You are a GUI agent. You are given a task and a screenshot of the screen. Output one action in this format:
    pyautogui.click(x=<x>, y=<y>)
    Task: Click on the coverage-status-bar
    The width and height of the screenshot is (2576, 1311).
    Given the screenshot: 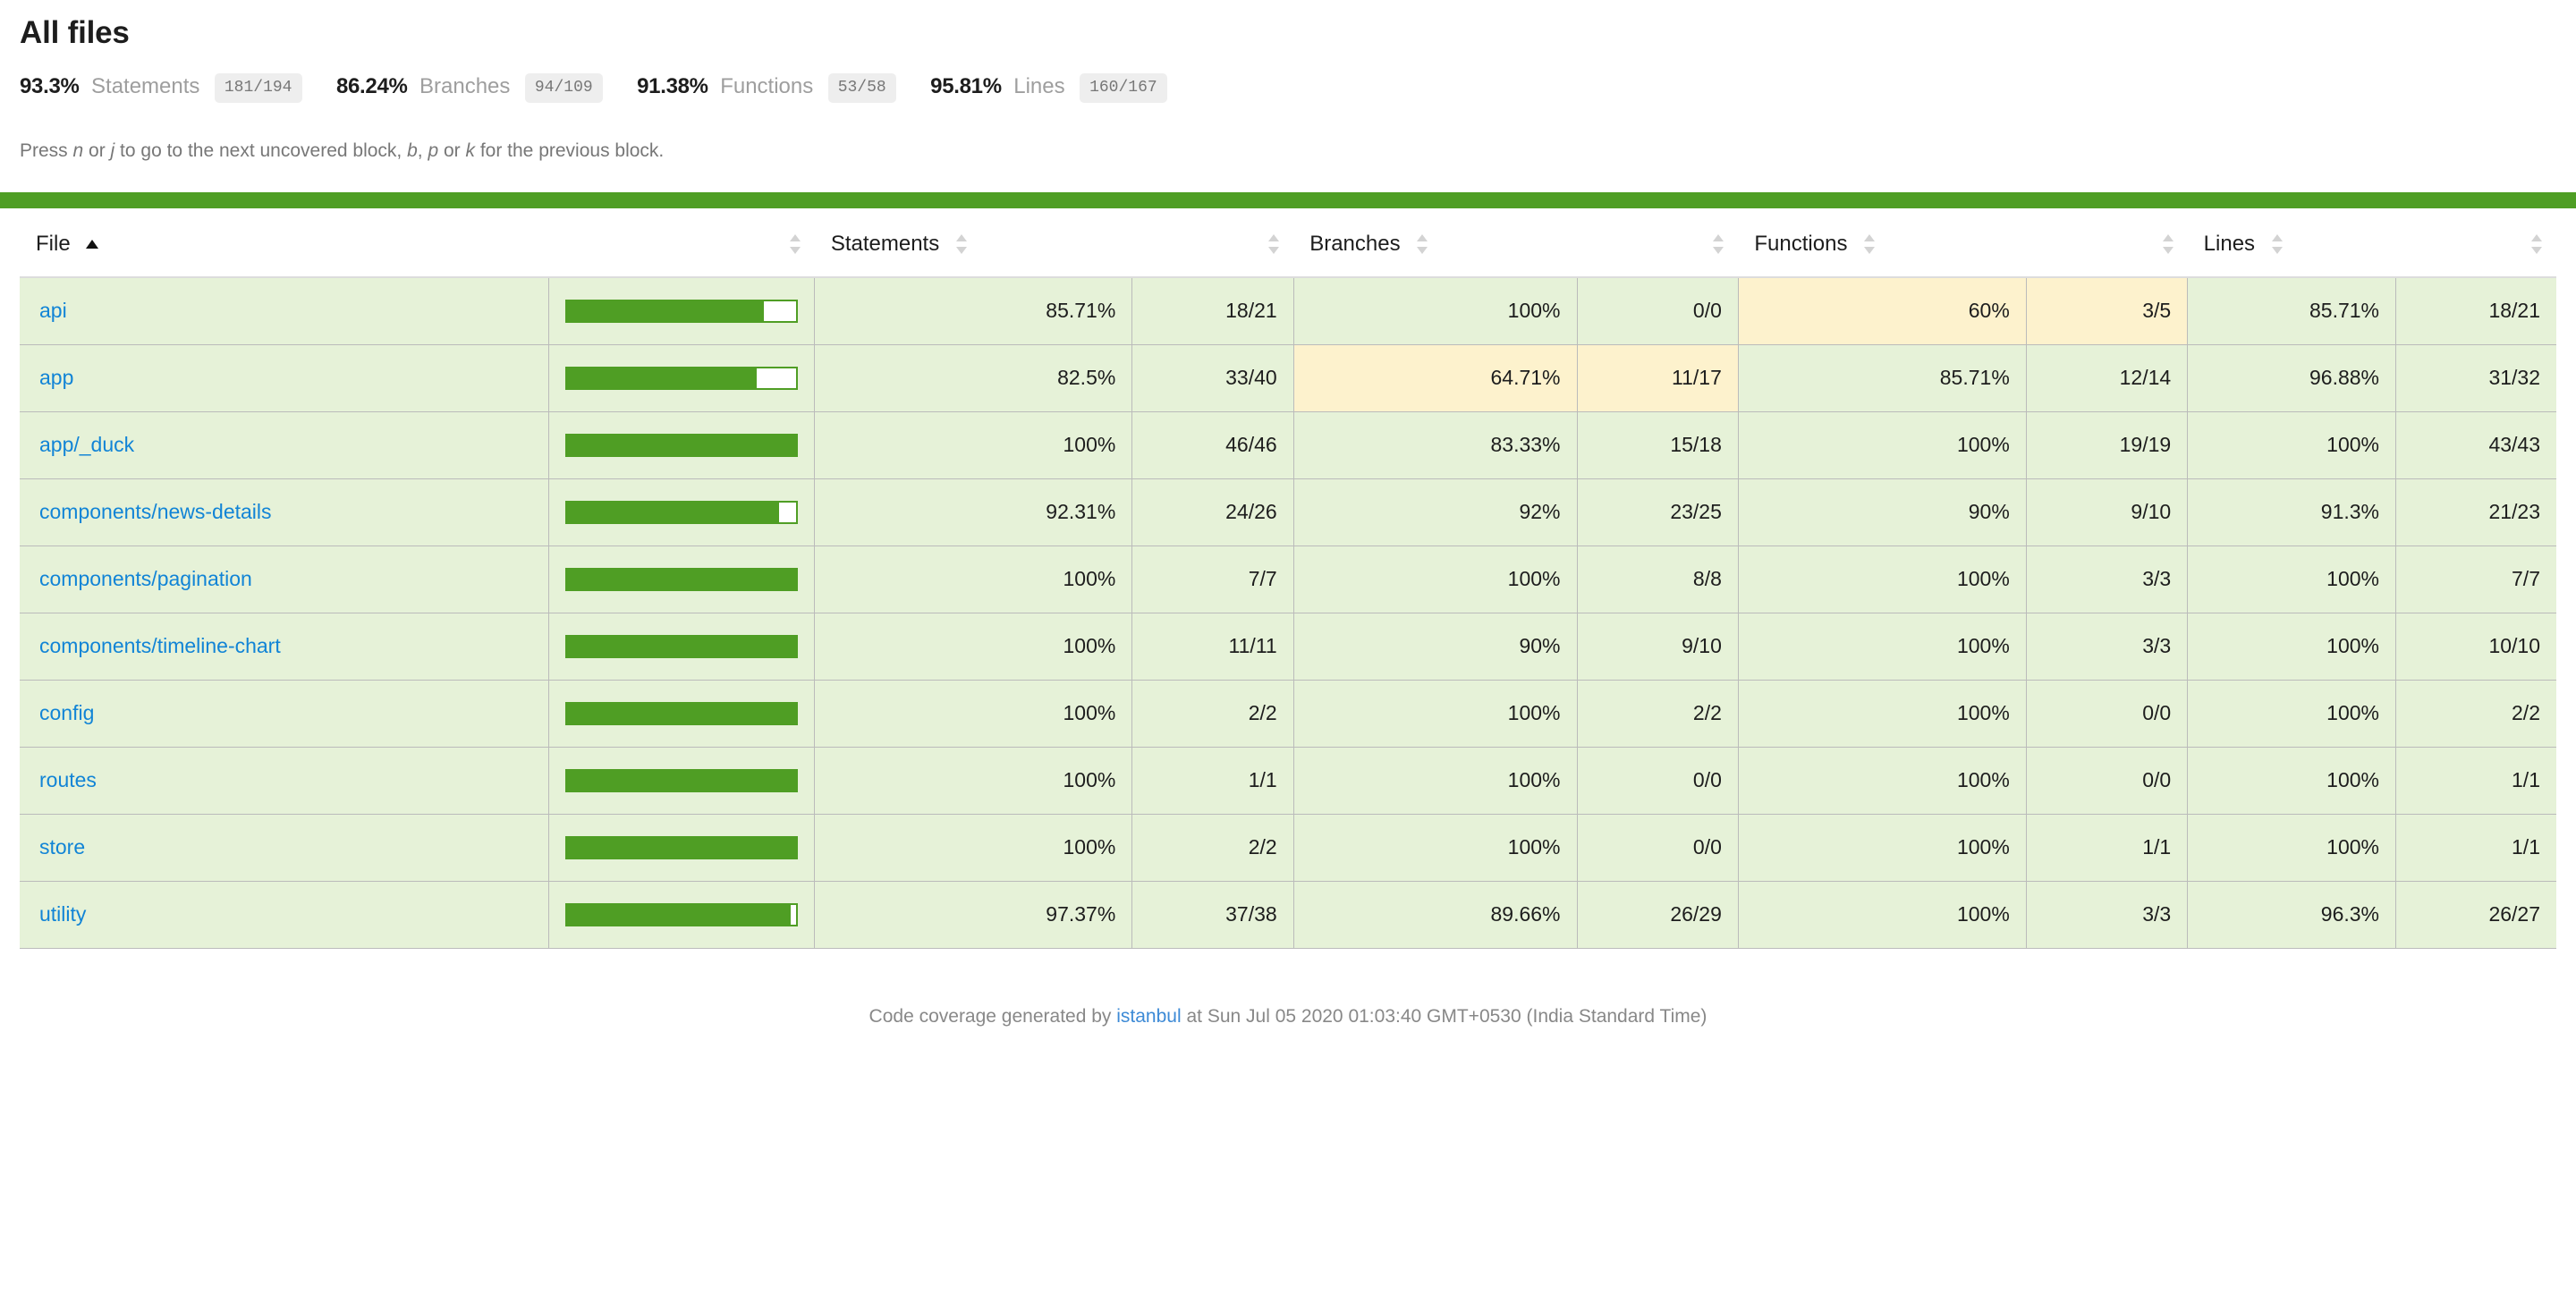 What is the action you would take?
    pyautogui.click(x=1288, y=199)
    